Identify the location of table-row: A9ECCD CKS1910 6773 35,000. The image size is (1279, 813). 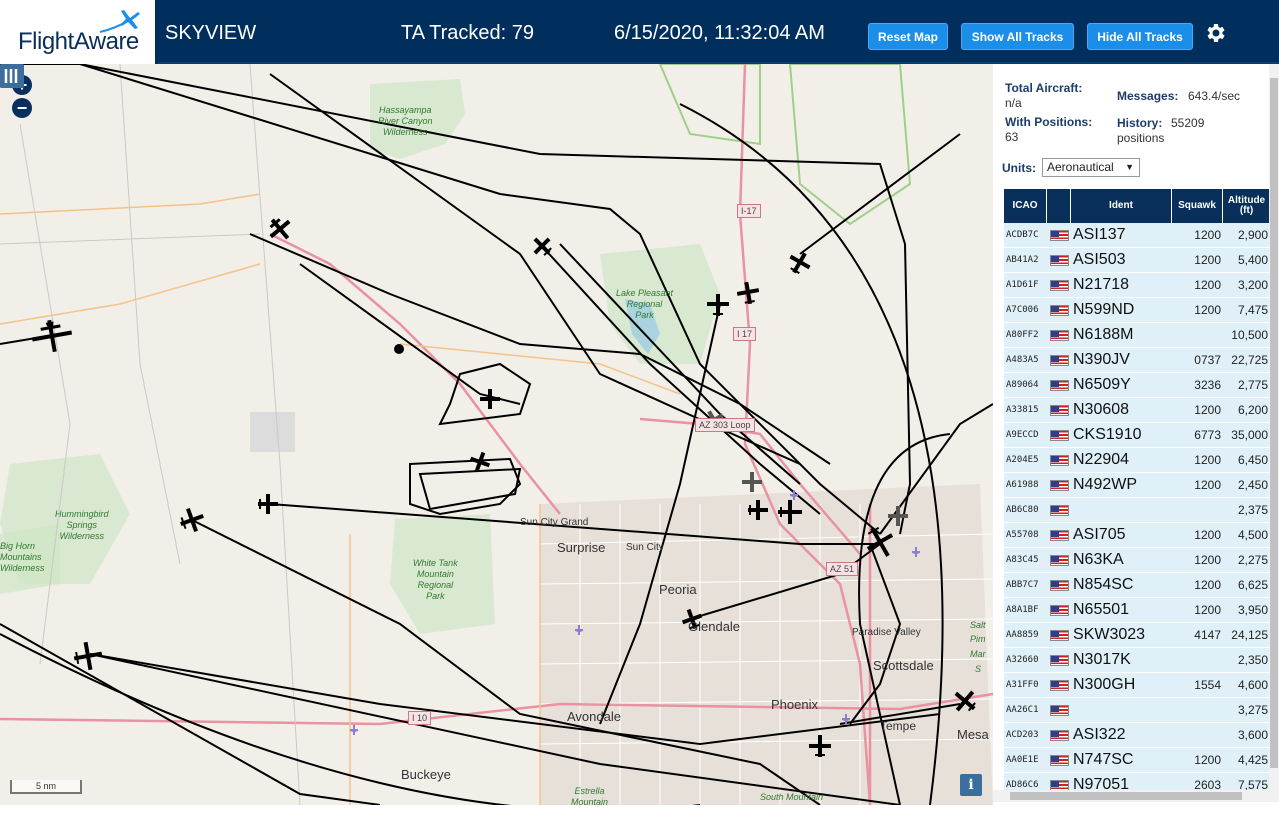
(1137, 435).